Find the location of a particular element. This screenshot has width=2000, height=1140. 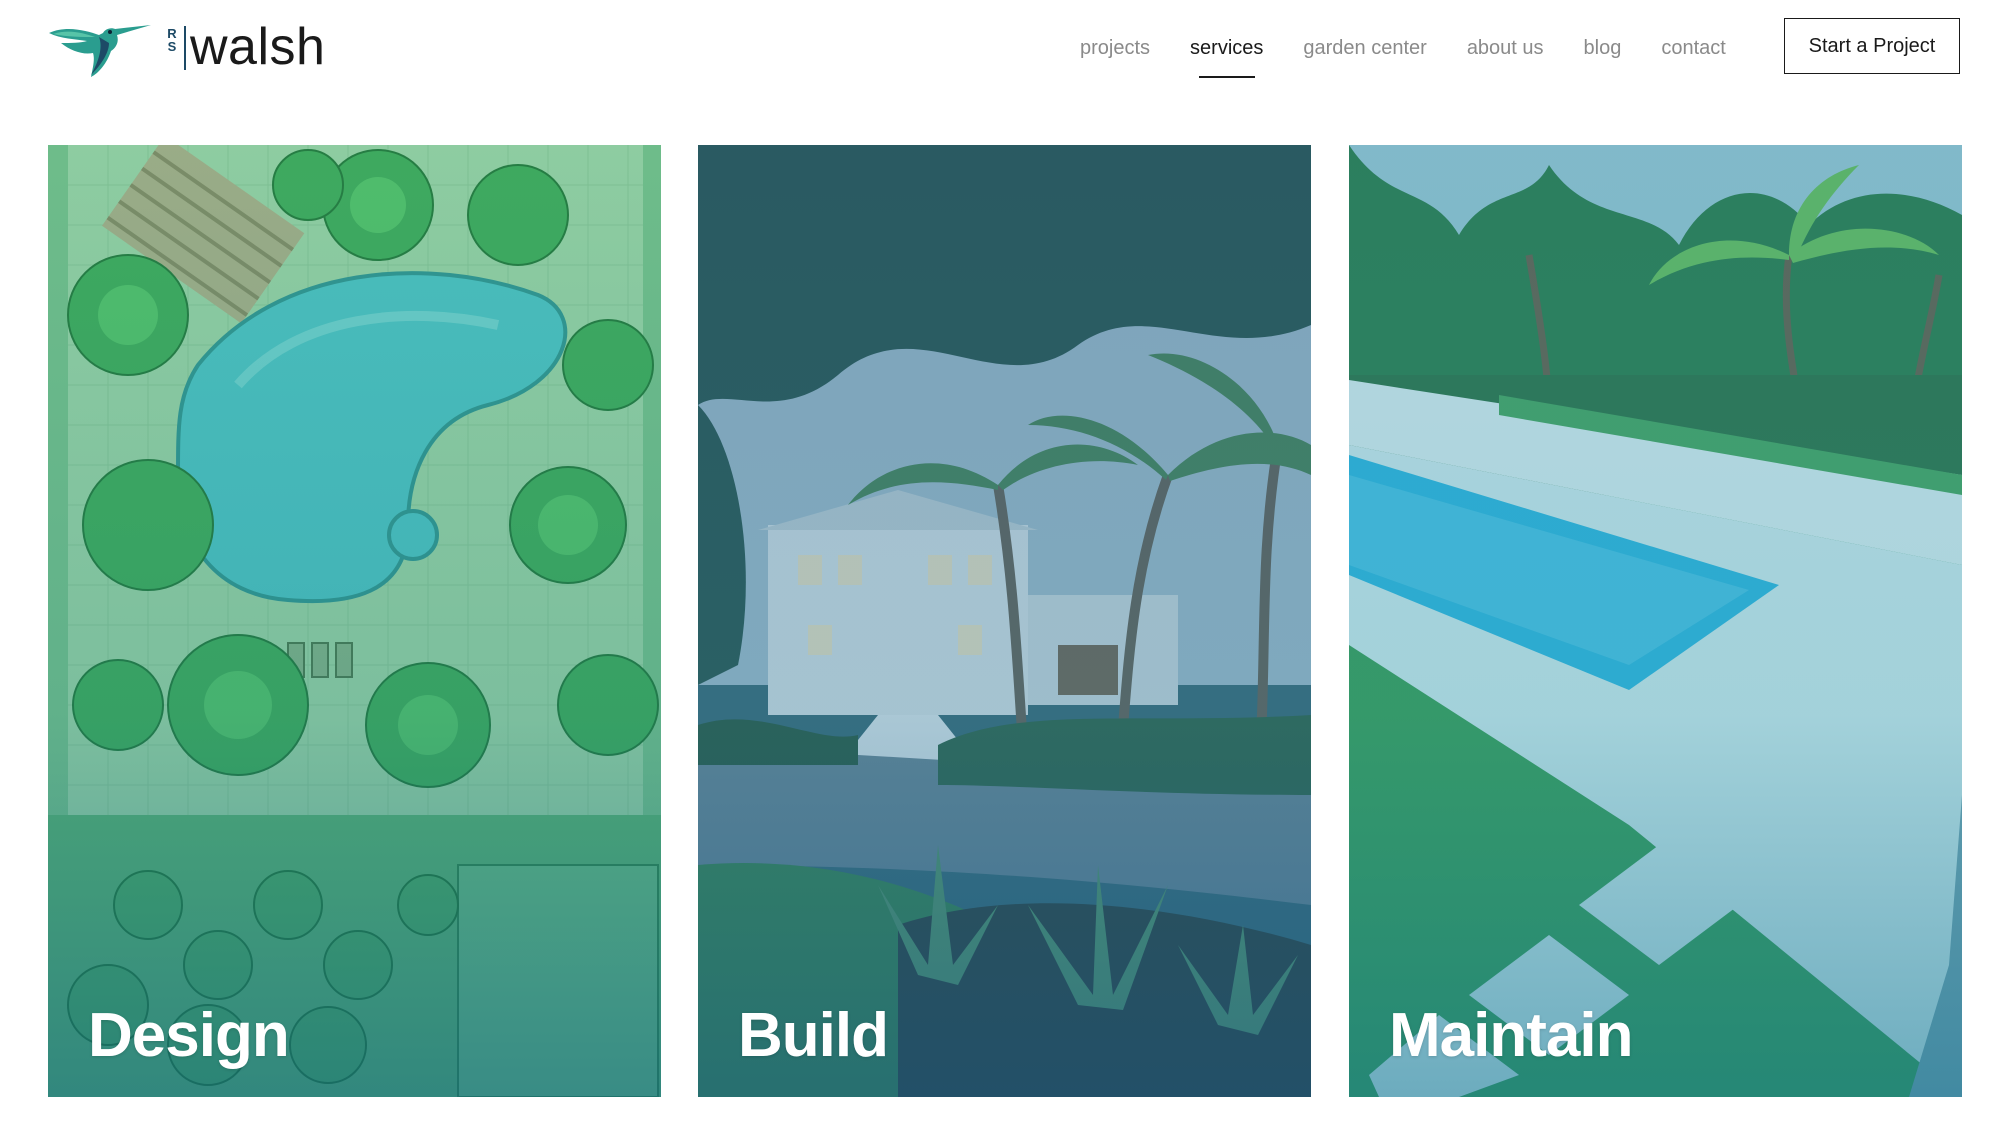

nav-services: services is located at coordinates (1226, 50).